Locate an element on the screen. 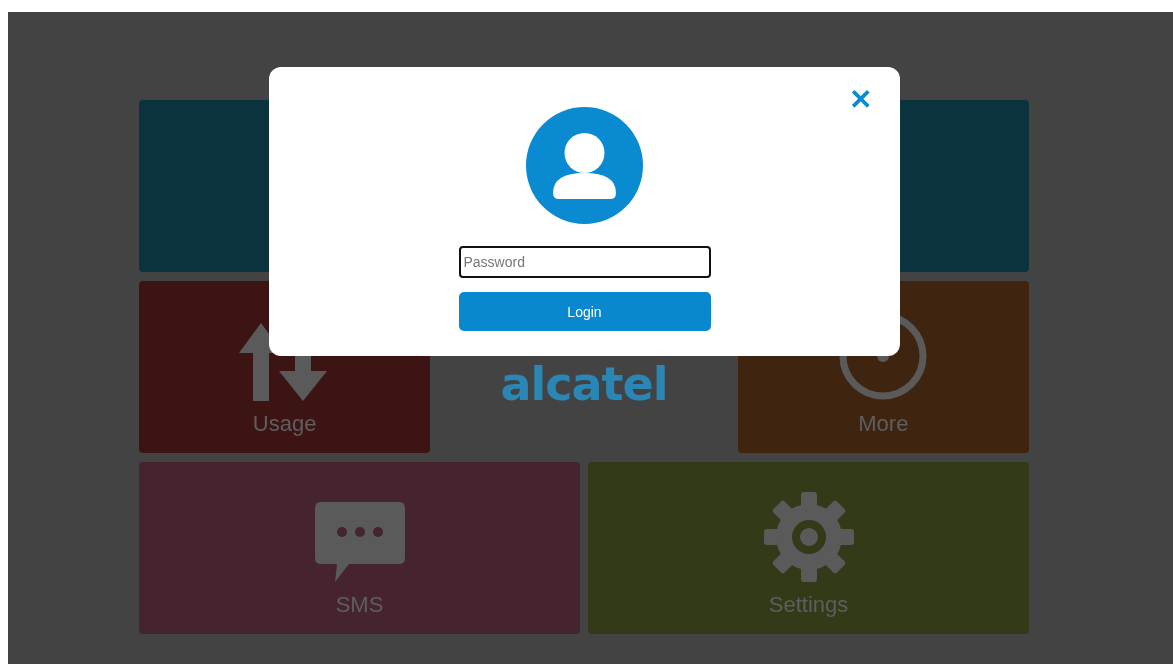 The height and width of the screenshot is (664, 1173). gear-icon is located at coordinates (808, 537).